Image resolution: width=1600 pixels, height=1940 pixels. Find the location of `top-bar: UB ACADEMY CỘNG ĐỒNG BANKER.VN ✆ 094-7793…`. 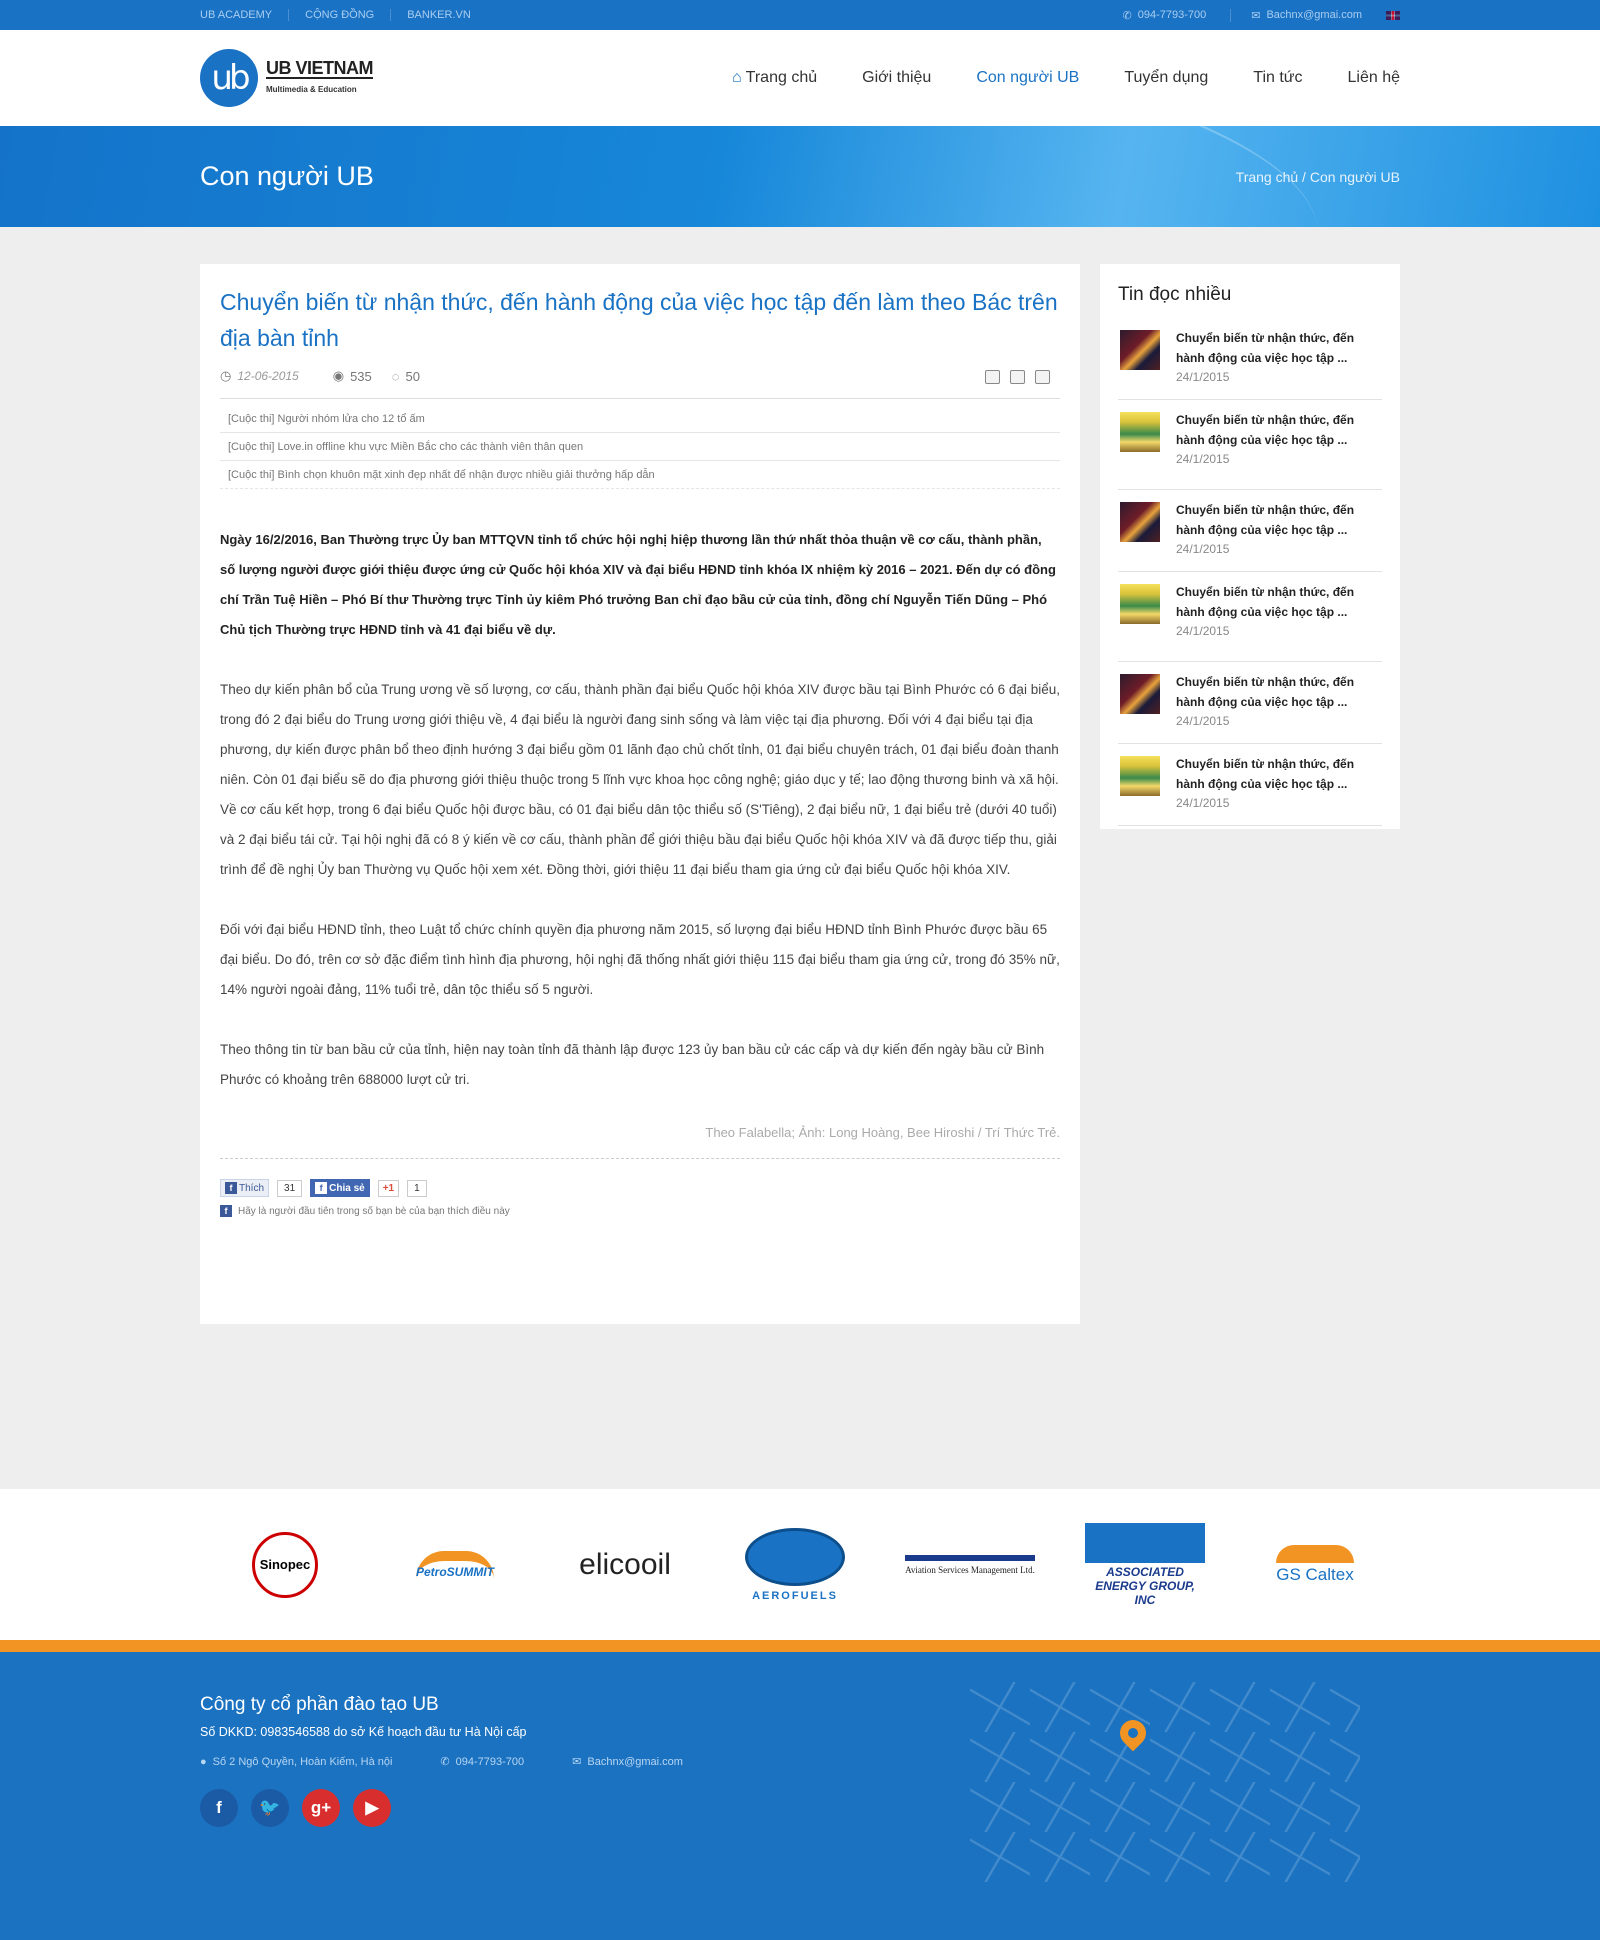

top-bar: UB ACADEMY CỘNG ĐỒNG BANKER.VN ✆ 094-7793… is located at coordinates (800, 15).